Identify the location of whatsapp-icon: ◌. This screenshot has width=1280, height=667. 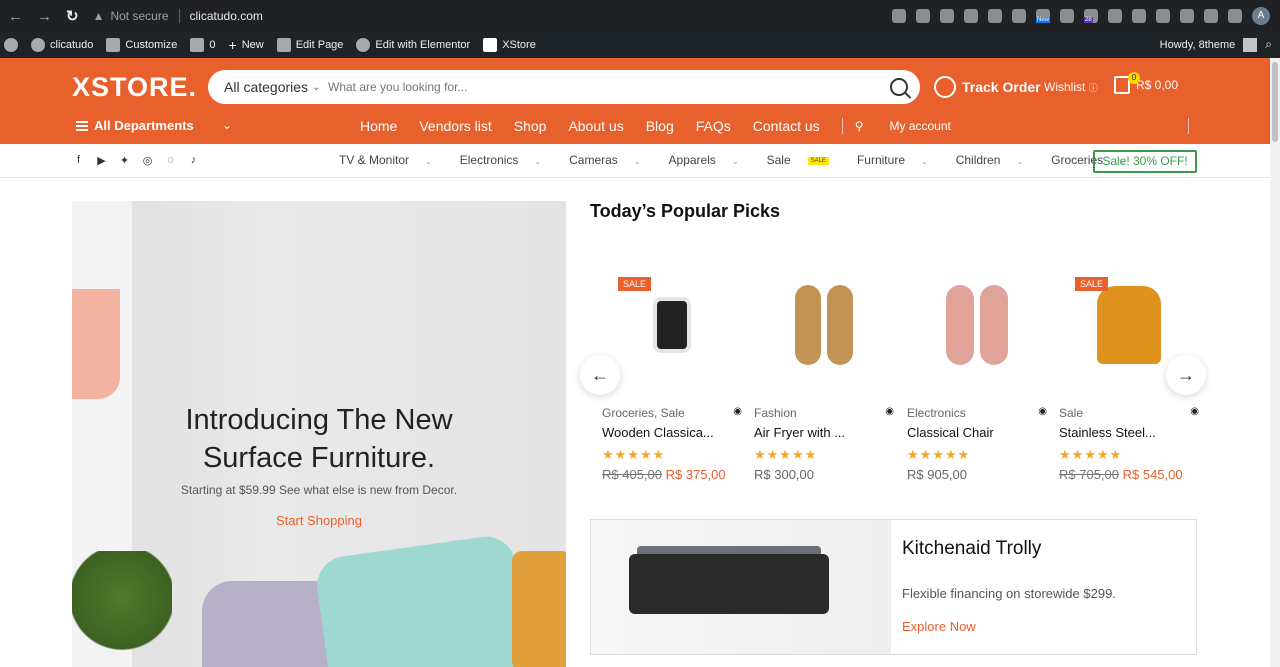
(170, 160).